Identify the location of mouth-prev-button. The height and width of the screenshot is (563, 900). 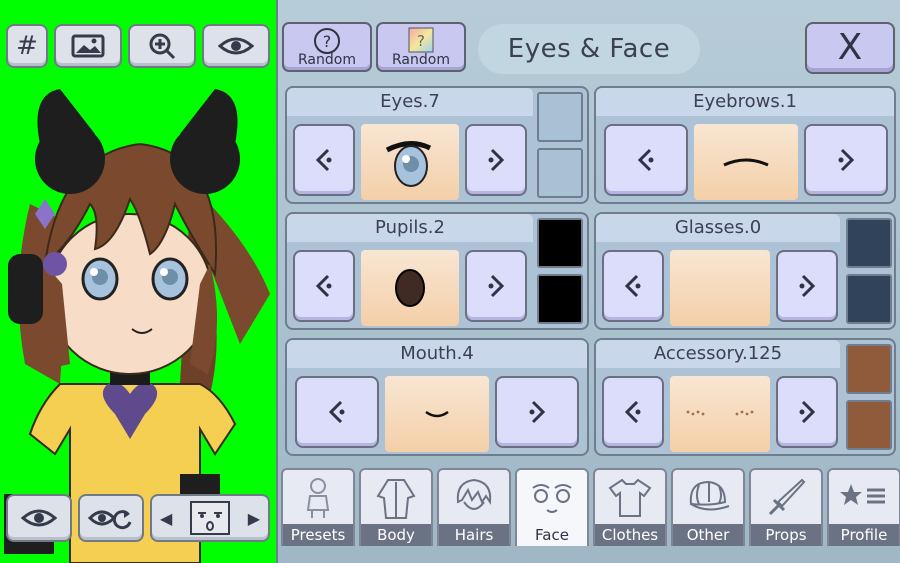
(337, 412).